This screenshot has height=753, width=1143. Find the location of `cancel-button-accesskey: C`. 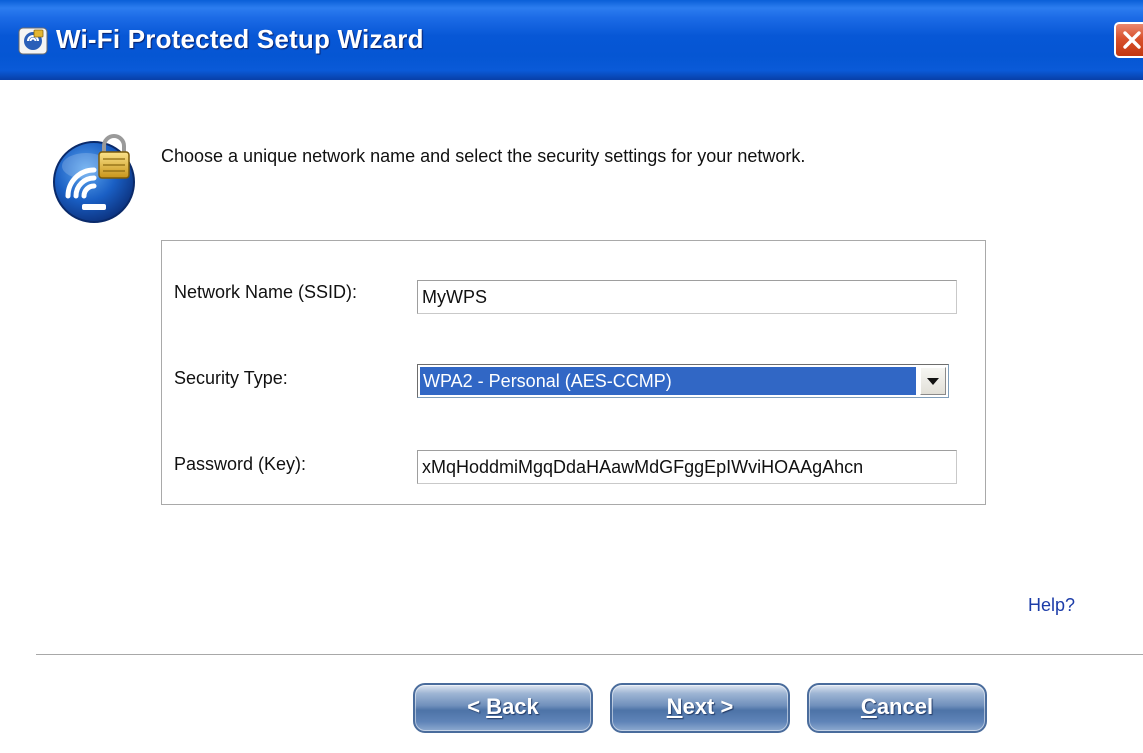

cancel-button-accesskey: C is located at coordinates (868, 706).